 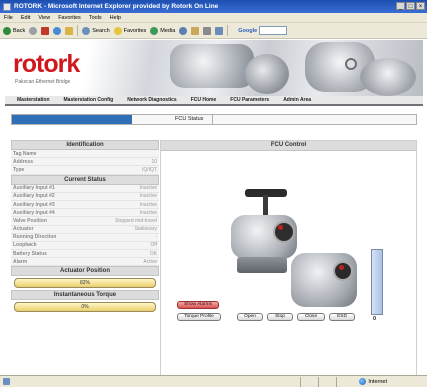 I want to click on nav-fcu-home: FCU Home, so click(x=204, y=100).